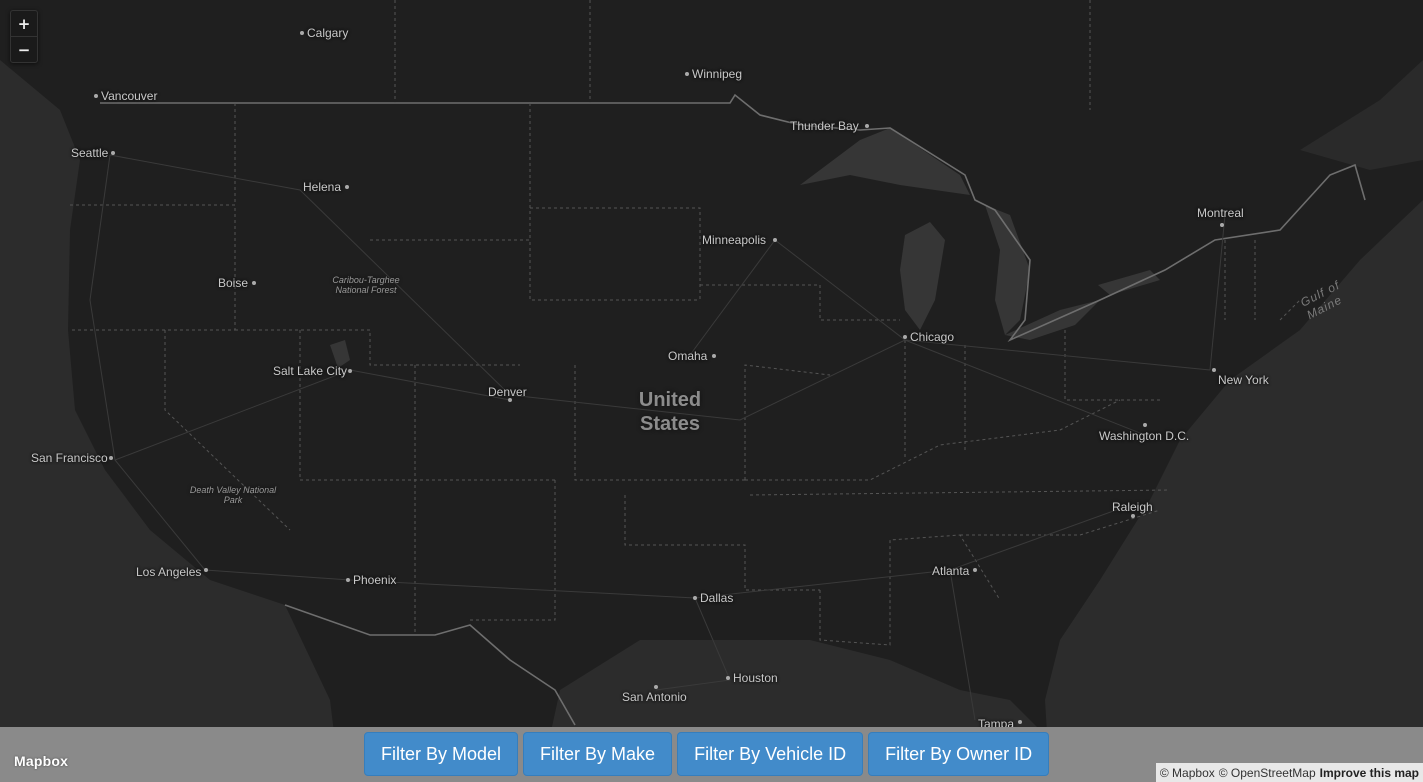 This screenshot has height=782, width=1423. I want to click on zoom-out-button: −, so click(24, 49).